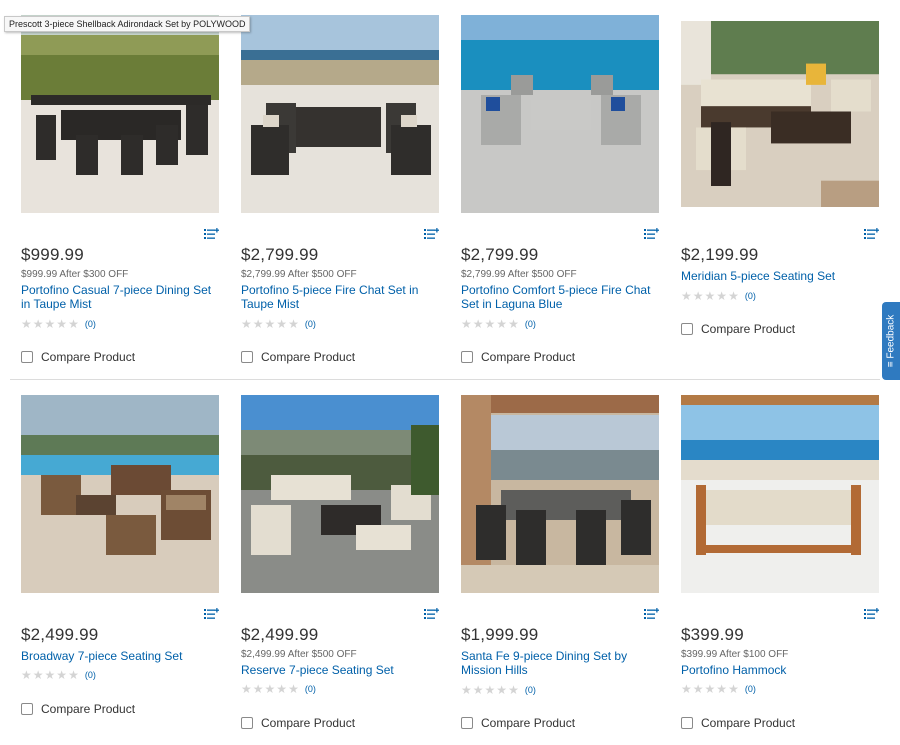  Describe the element at coordinates (712, 634) in the screenshot. I see `product-price: $399.99` at that location.